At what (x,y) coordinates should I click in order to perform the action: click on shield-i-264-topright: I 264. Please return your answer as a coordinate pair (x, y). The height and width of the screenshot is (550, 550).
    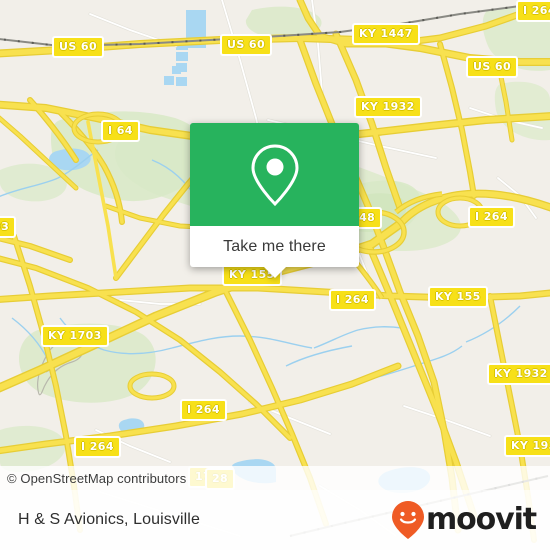
    Looking at the image, I should click on (533, 11).